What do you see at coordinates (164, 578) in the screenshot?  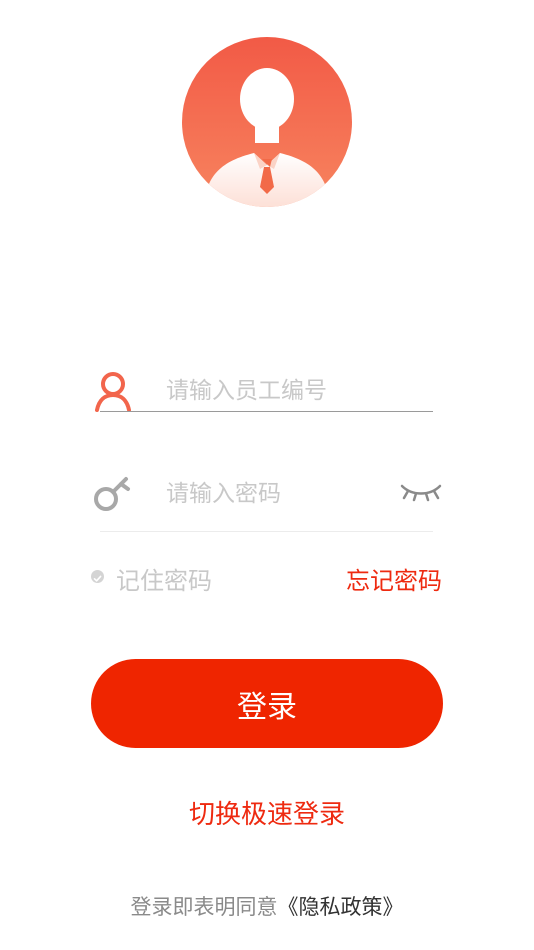 I see `remember-password-label: 记住密码` at bounding box center [164, 578].